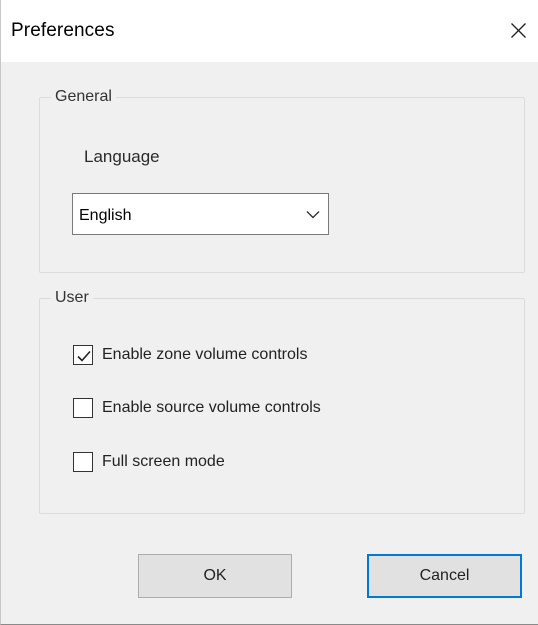  I want to click on close-icon, so click(518, 30).